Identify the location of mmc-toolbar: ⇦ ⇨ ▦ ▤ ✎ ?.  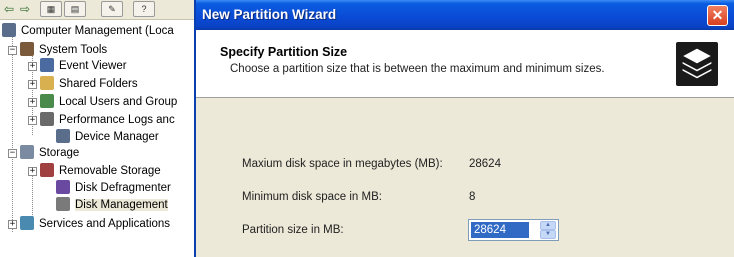
(100, 10).